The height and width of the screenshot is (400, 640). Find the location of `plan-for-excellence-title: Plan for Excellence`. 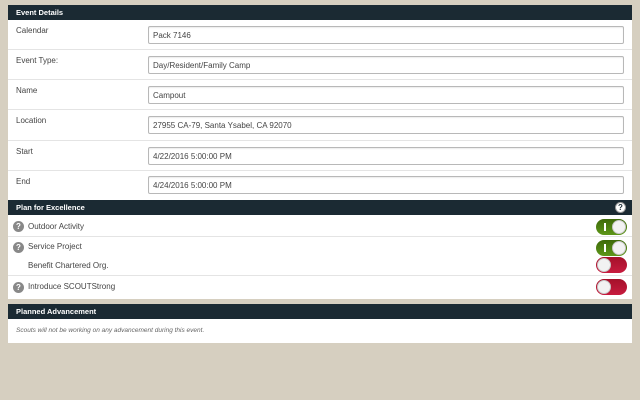

plan-for-excellence-title: Plan for Excellence is located at coordinates (50, 207).